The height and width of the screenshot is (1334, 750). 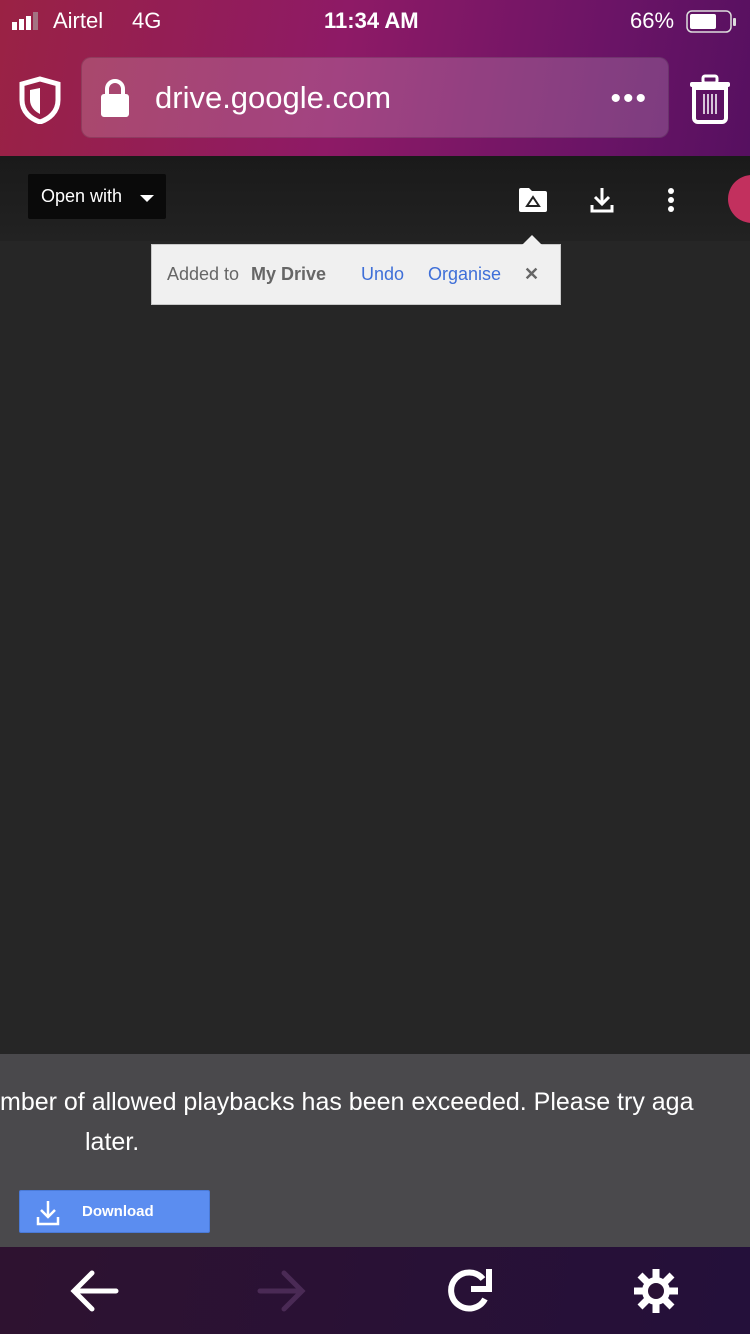 What do you see at coordinates (289, 274) in the screenshot?
I see `toast-location: My Drive` at bounding box center [289, 274].